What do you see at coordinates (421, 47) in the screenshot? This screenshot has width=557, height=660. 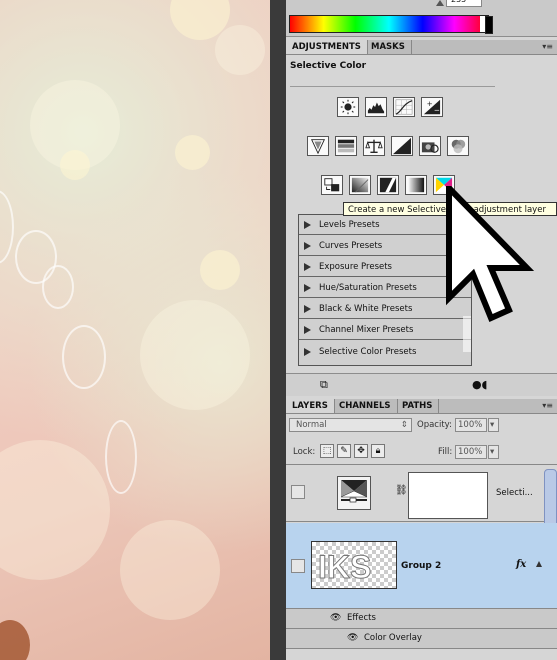 I see `adjustments-tabbar: ADJUSTMENTS MASKS ▾≡` at bounding box center [421, 47].